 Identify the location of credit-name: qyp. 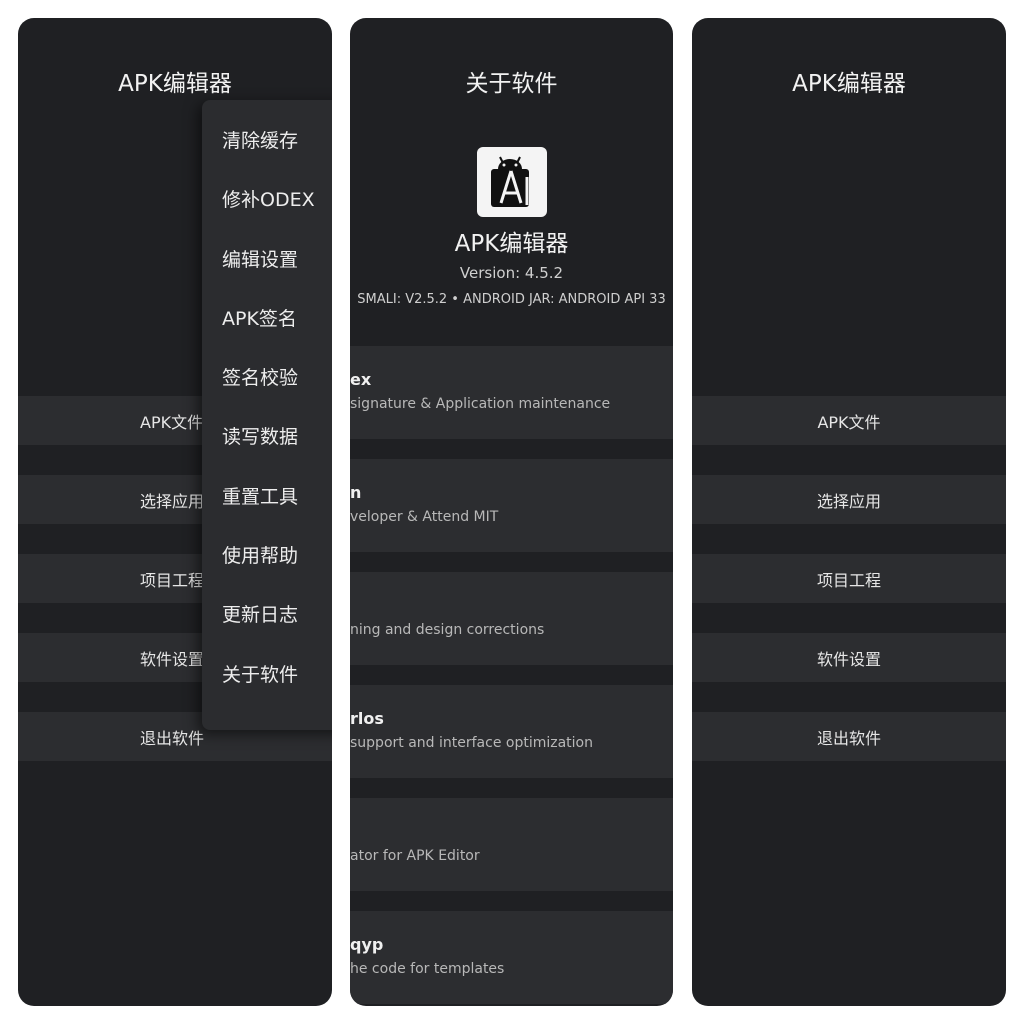
(367, 944).